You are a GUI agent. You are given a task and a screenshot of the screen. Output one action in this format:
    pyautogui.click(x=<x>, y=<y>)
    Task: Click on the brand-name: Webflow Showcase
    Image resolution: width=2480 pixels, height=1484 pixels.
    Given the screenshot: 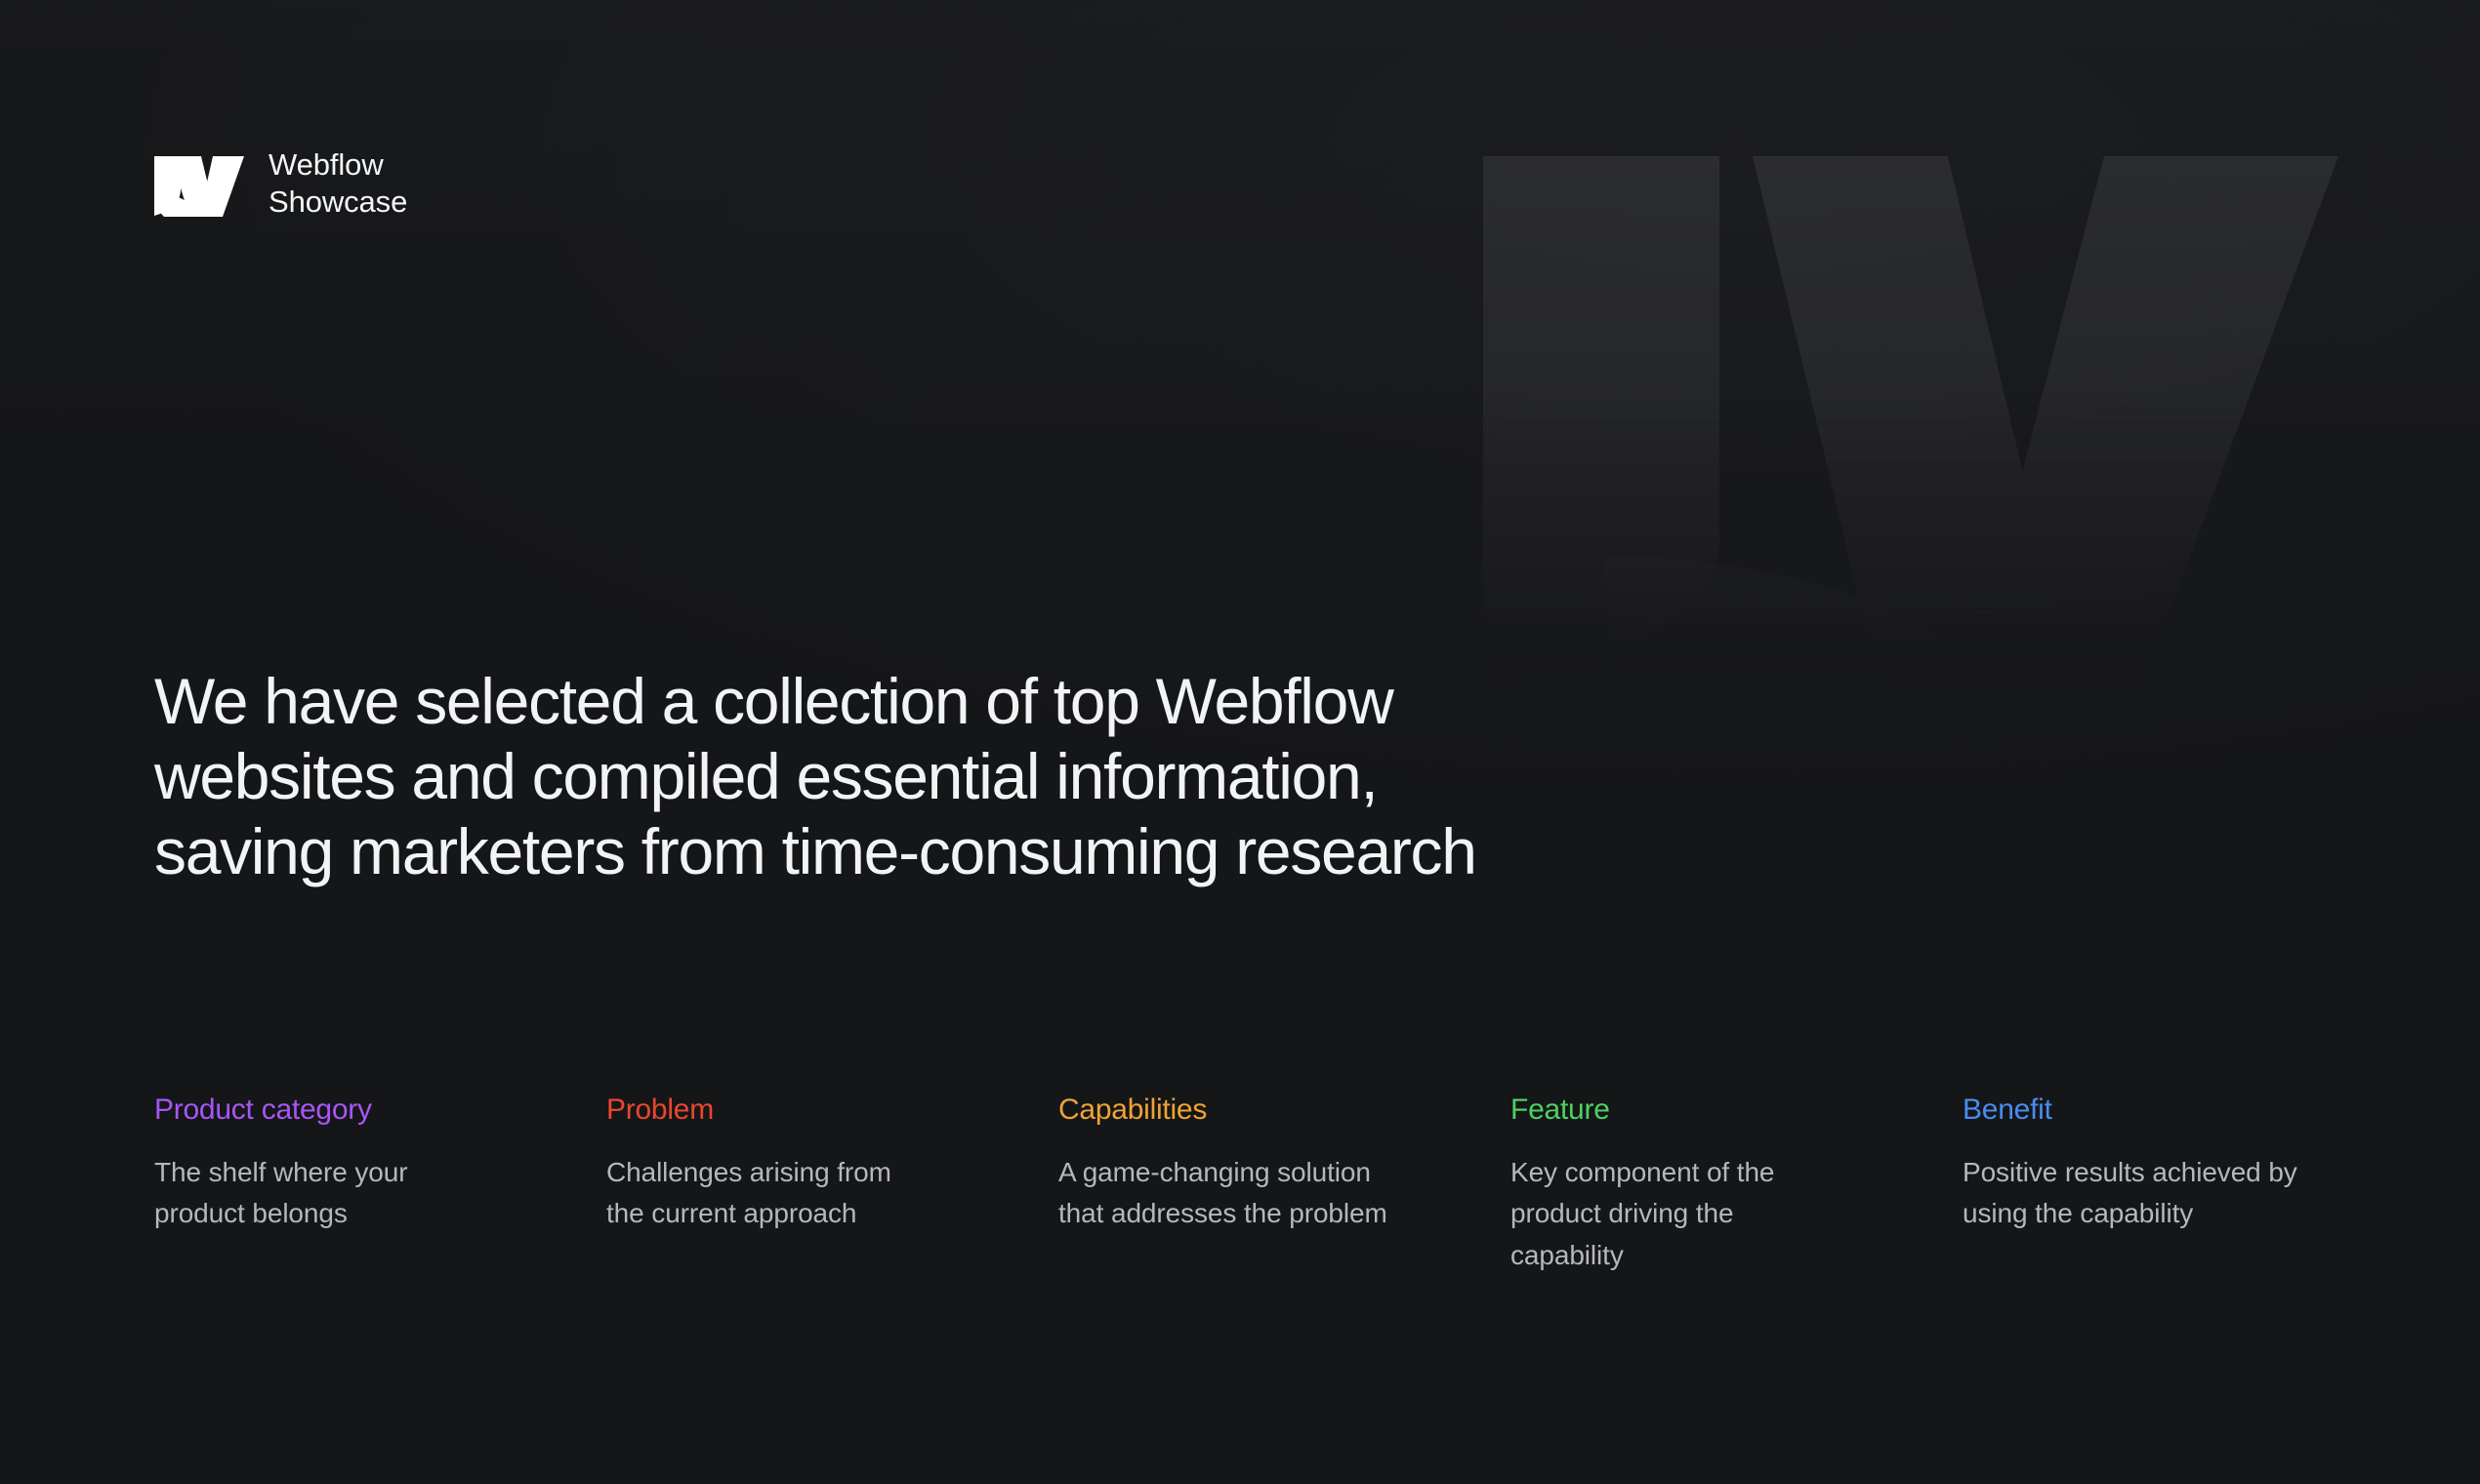 What is the action you would take?
    pyautogui.click(x=338, y=184)
    